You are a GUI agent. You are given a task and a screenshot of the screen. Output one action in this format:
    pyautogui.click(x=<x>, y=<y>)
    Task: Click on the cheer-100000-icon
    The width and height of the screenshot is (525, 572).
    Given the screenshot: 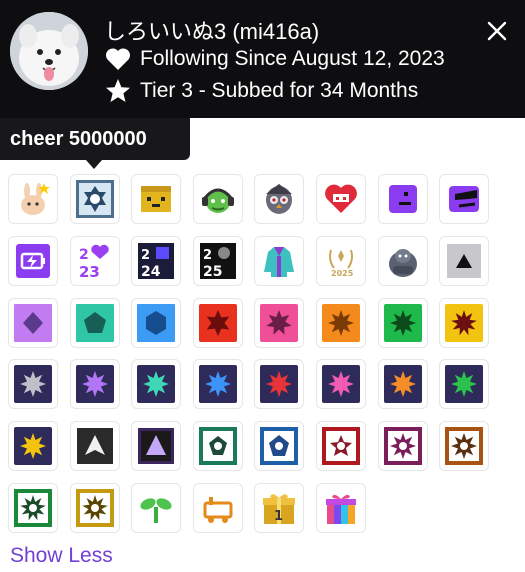 What is the action you would take?
    pyautogui.click(x=33, y=384)
    